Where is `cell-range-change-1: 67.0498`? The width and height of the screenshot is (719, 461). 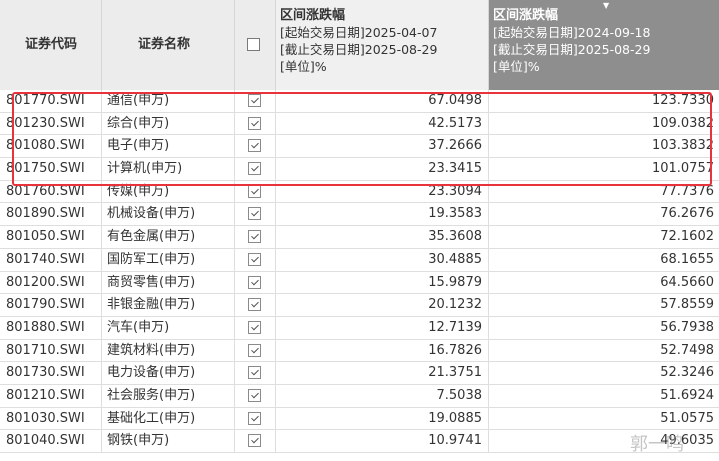 cell-range-change-1: 67.0498 is located at coordinates (382, 101).